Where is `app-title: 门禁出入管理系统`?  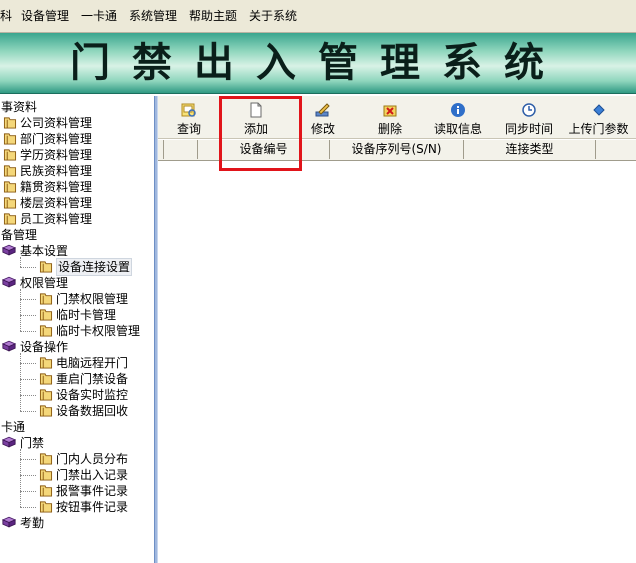 app-title: 门禁出入管理系统 is located at coordinates (318, 62).